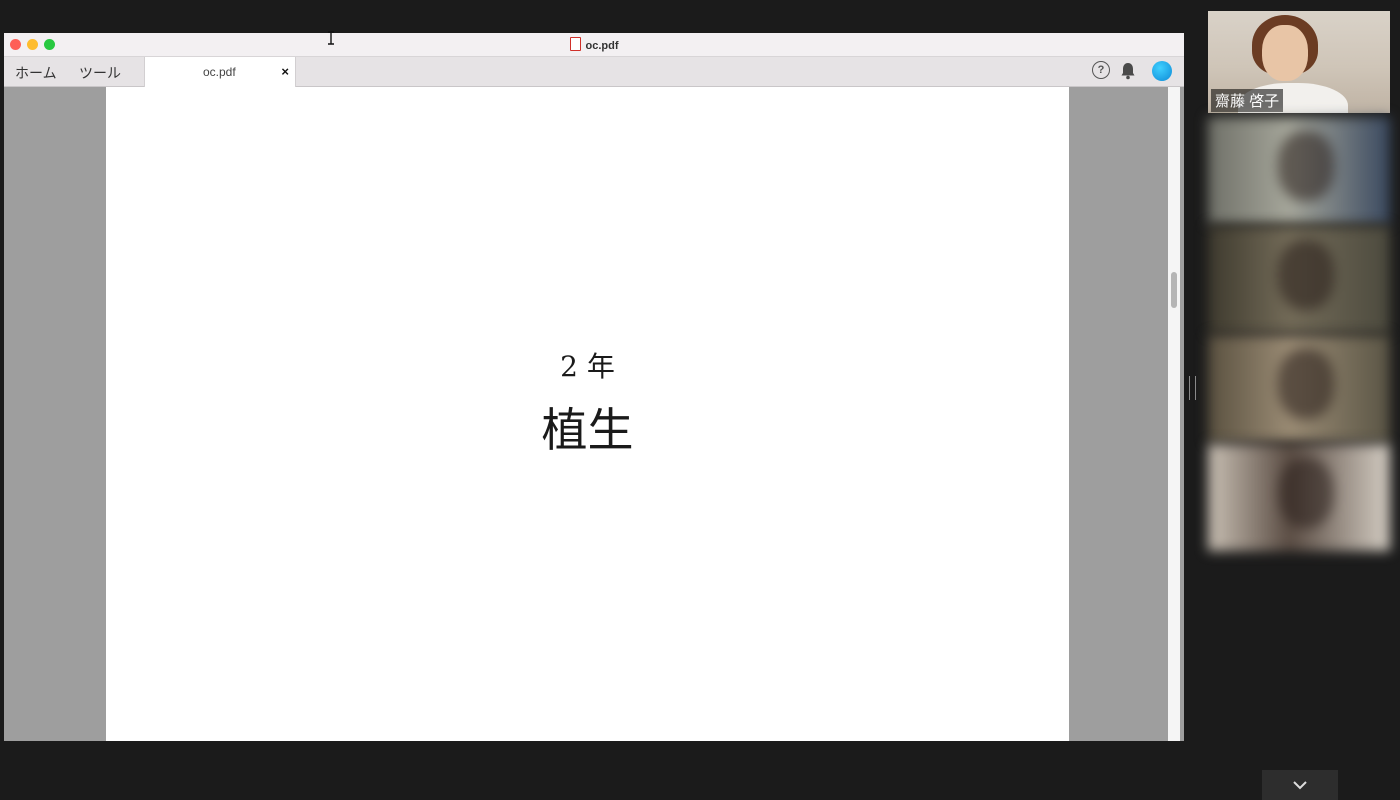 This screenshot has height=800, width=1400. Describe the element at coordinates (594, 72) in the screenshot. I see `app-toolbar: ホーム ツール oc.pdf × ?` at that location.